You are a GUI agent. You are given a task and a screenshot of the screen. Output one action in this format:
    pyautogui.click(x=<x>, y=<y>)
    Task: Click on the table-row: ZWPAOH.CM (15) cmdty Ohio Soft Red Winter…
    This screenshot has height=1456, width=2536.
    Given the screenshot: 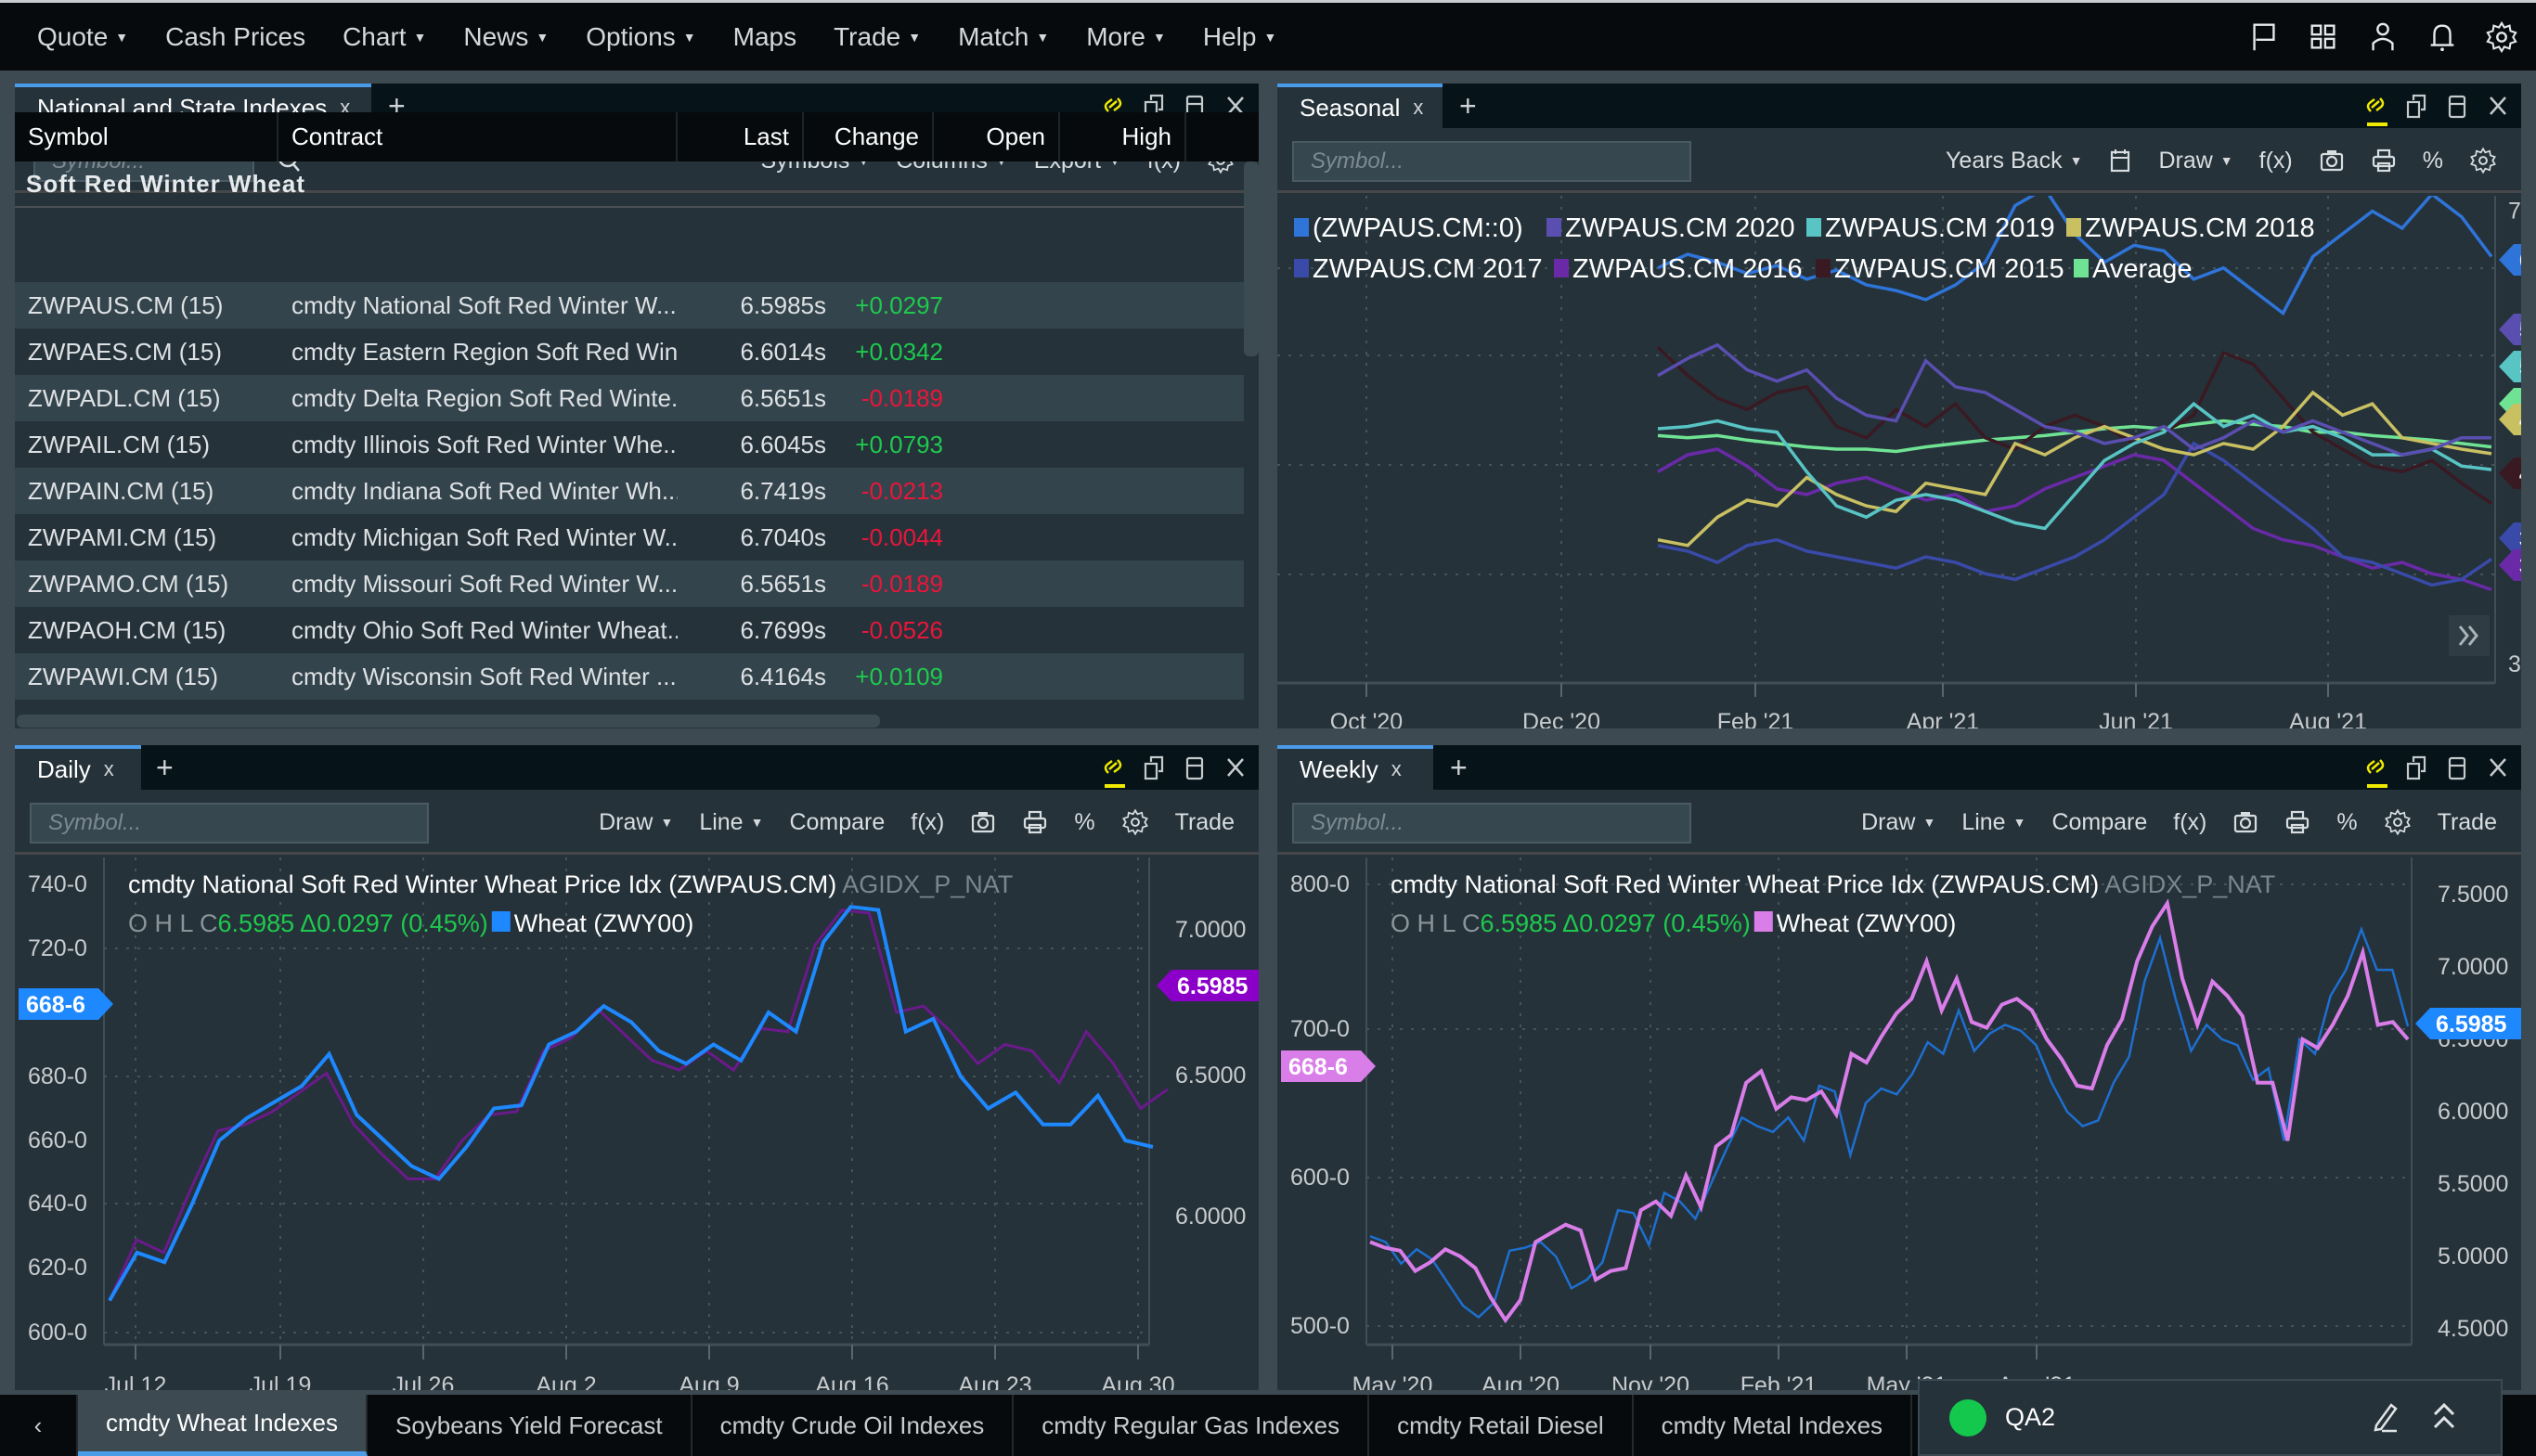 What is the action you would take?
    pyautogui.click(x=629, y=630)
    